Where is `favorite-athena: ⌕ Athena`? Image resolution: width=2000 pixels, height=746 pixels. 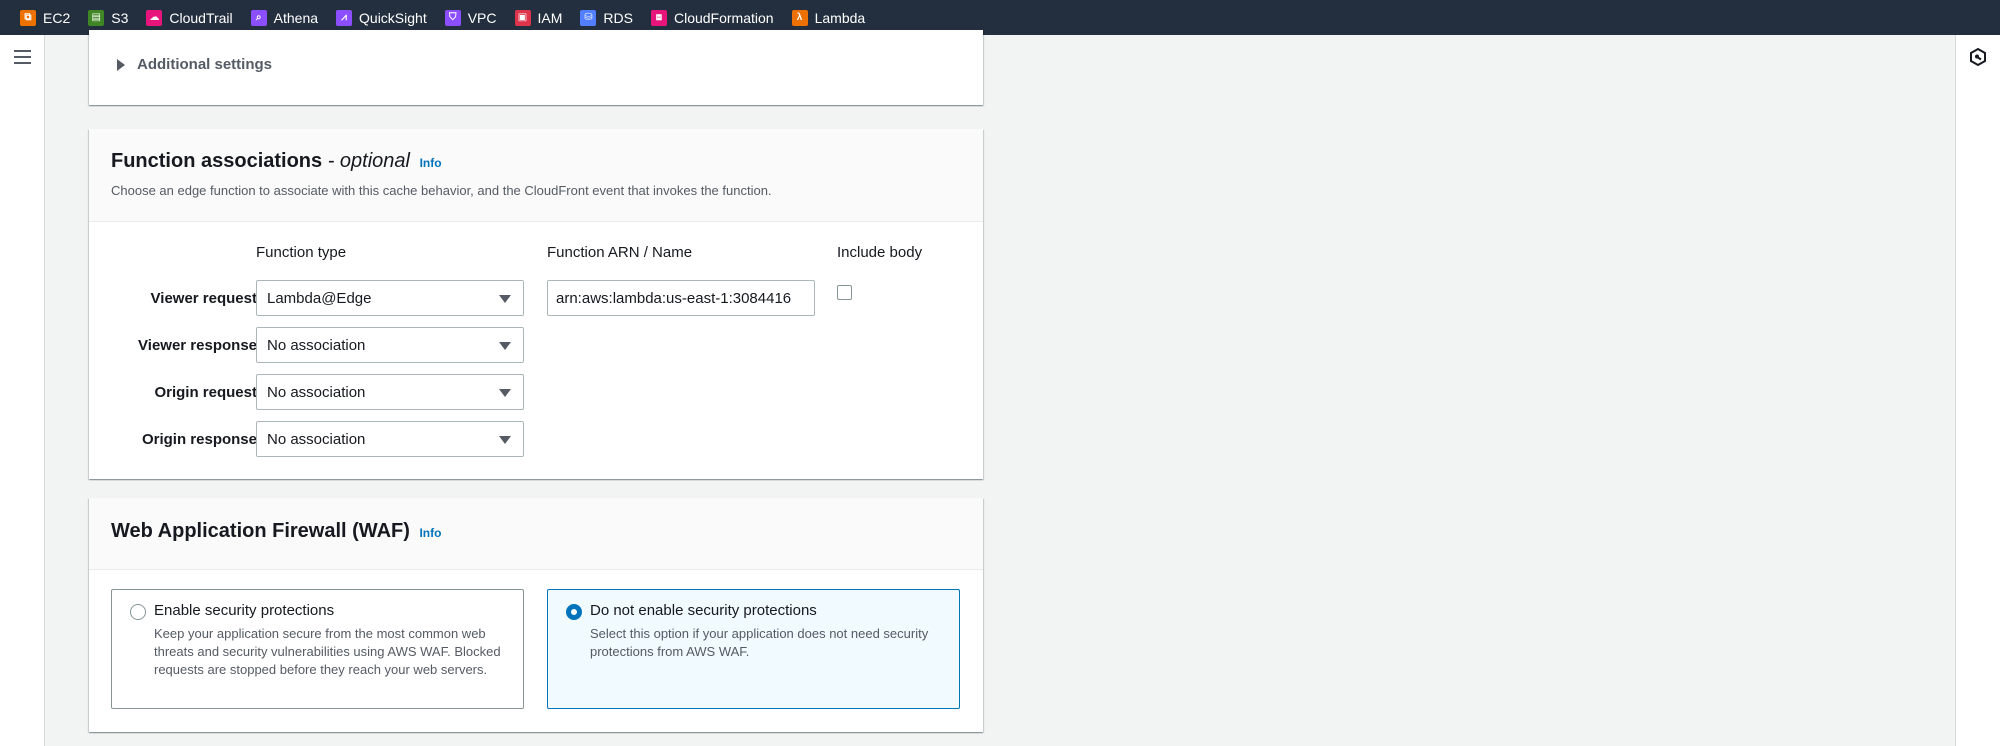
favorite-athena: ⌕ Athena is located at coordinates (284, 17).